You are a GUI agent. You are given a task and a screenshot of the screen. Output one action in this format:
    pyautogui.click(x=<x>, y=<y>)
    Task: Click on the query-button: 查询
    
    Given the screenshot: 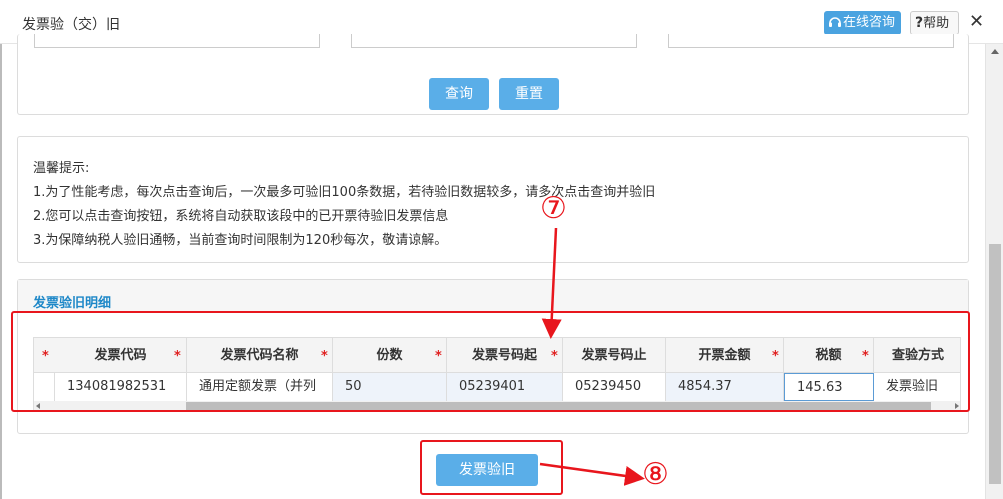 What is the action you would take?
    pyautogui.click(x=459, y=94)
    